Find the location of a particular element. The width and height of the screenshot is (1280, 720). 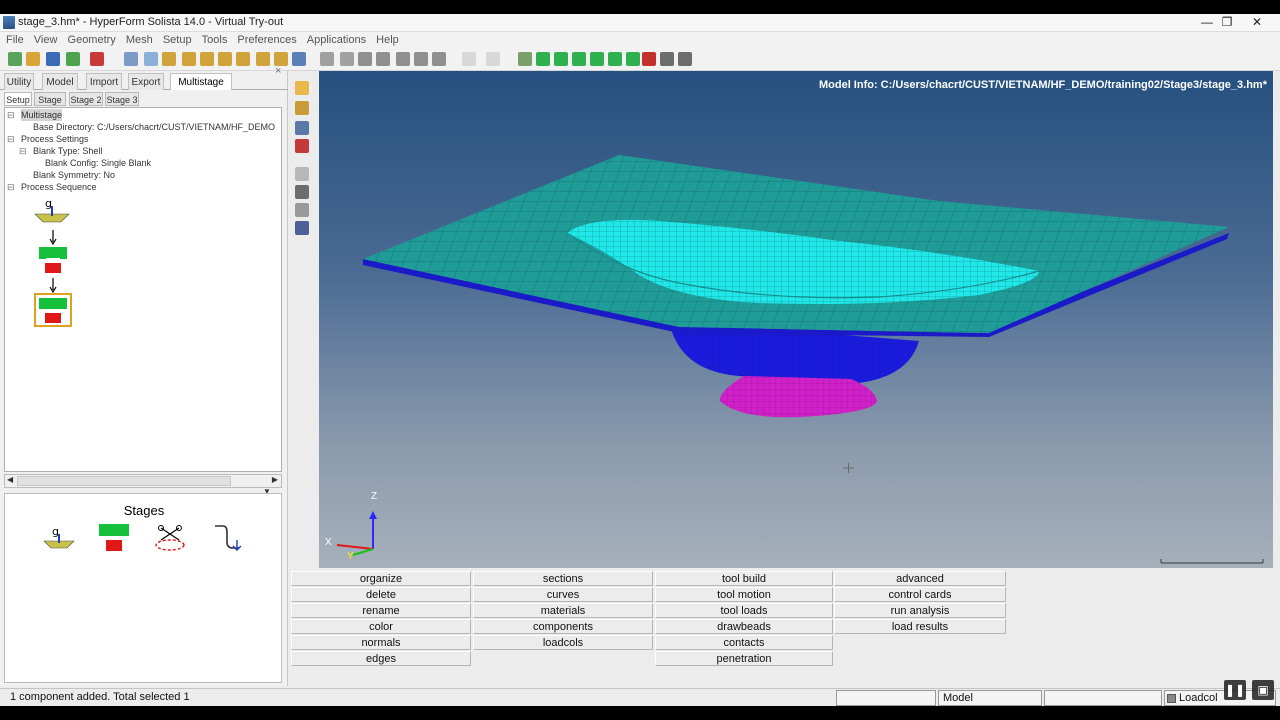

view-side-icon is located at coordinates (263, 59).